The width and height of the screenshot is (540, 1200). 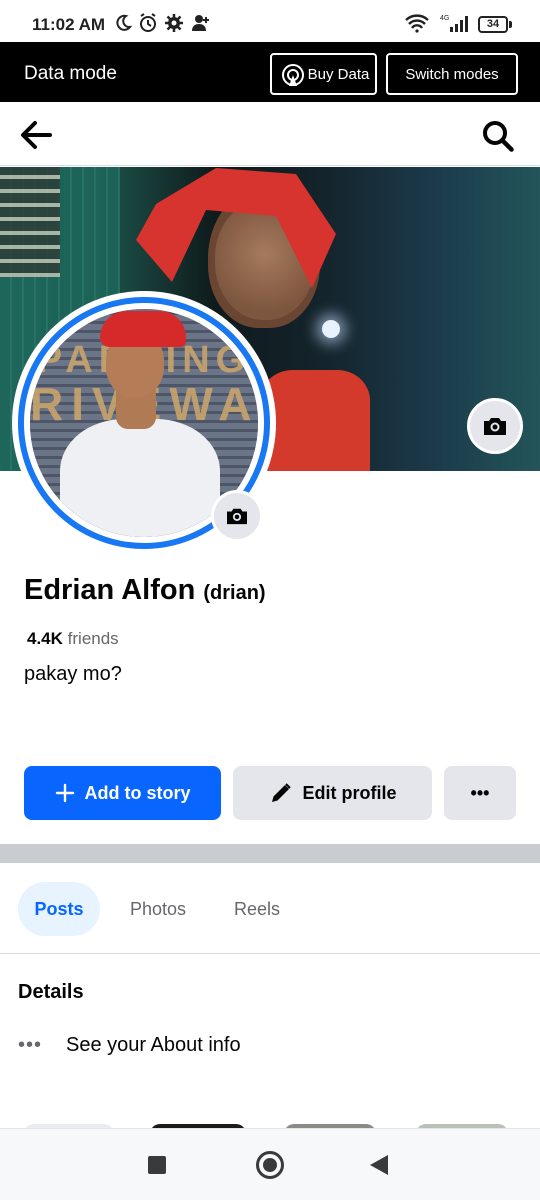 What do you see at coordinates (293, 75) in the screenshot?
I see `broadcast-icon` at bounding box center [293, 75].